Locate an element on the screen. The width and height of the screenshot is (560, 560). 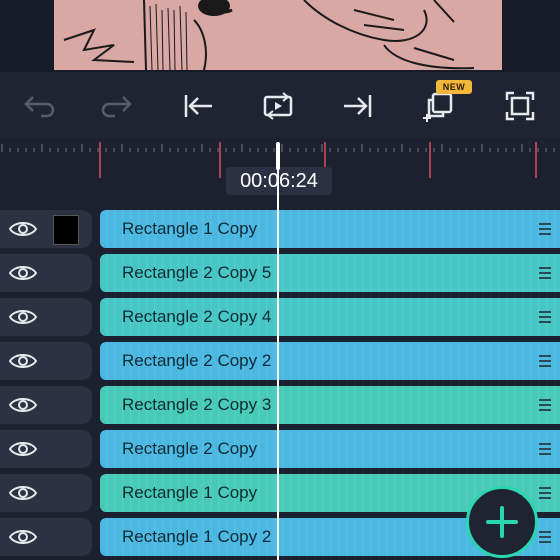
layer-name: Rectangle 2 Copy 3 is located at coordinates (197, 404).